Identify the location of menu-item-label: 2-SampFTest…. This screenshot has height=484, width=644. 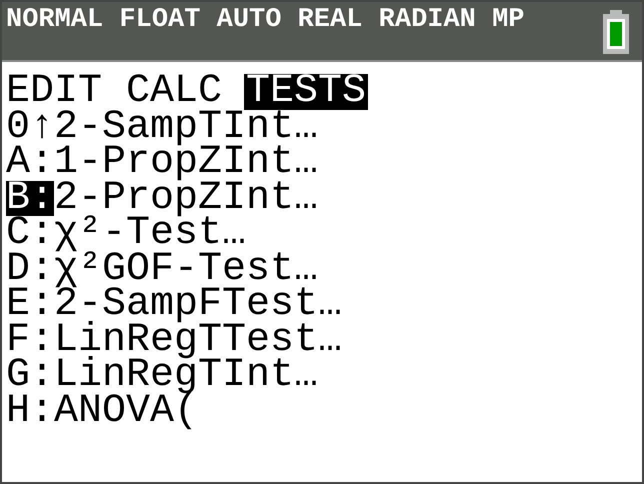
(198, 304).